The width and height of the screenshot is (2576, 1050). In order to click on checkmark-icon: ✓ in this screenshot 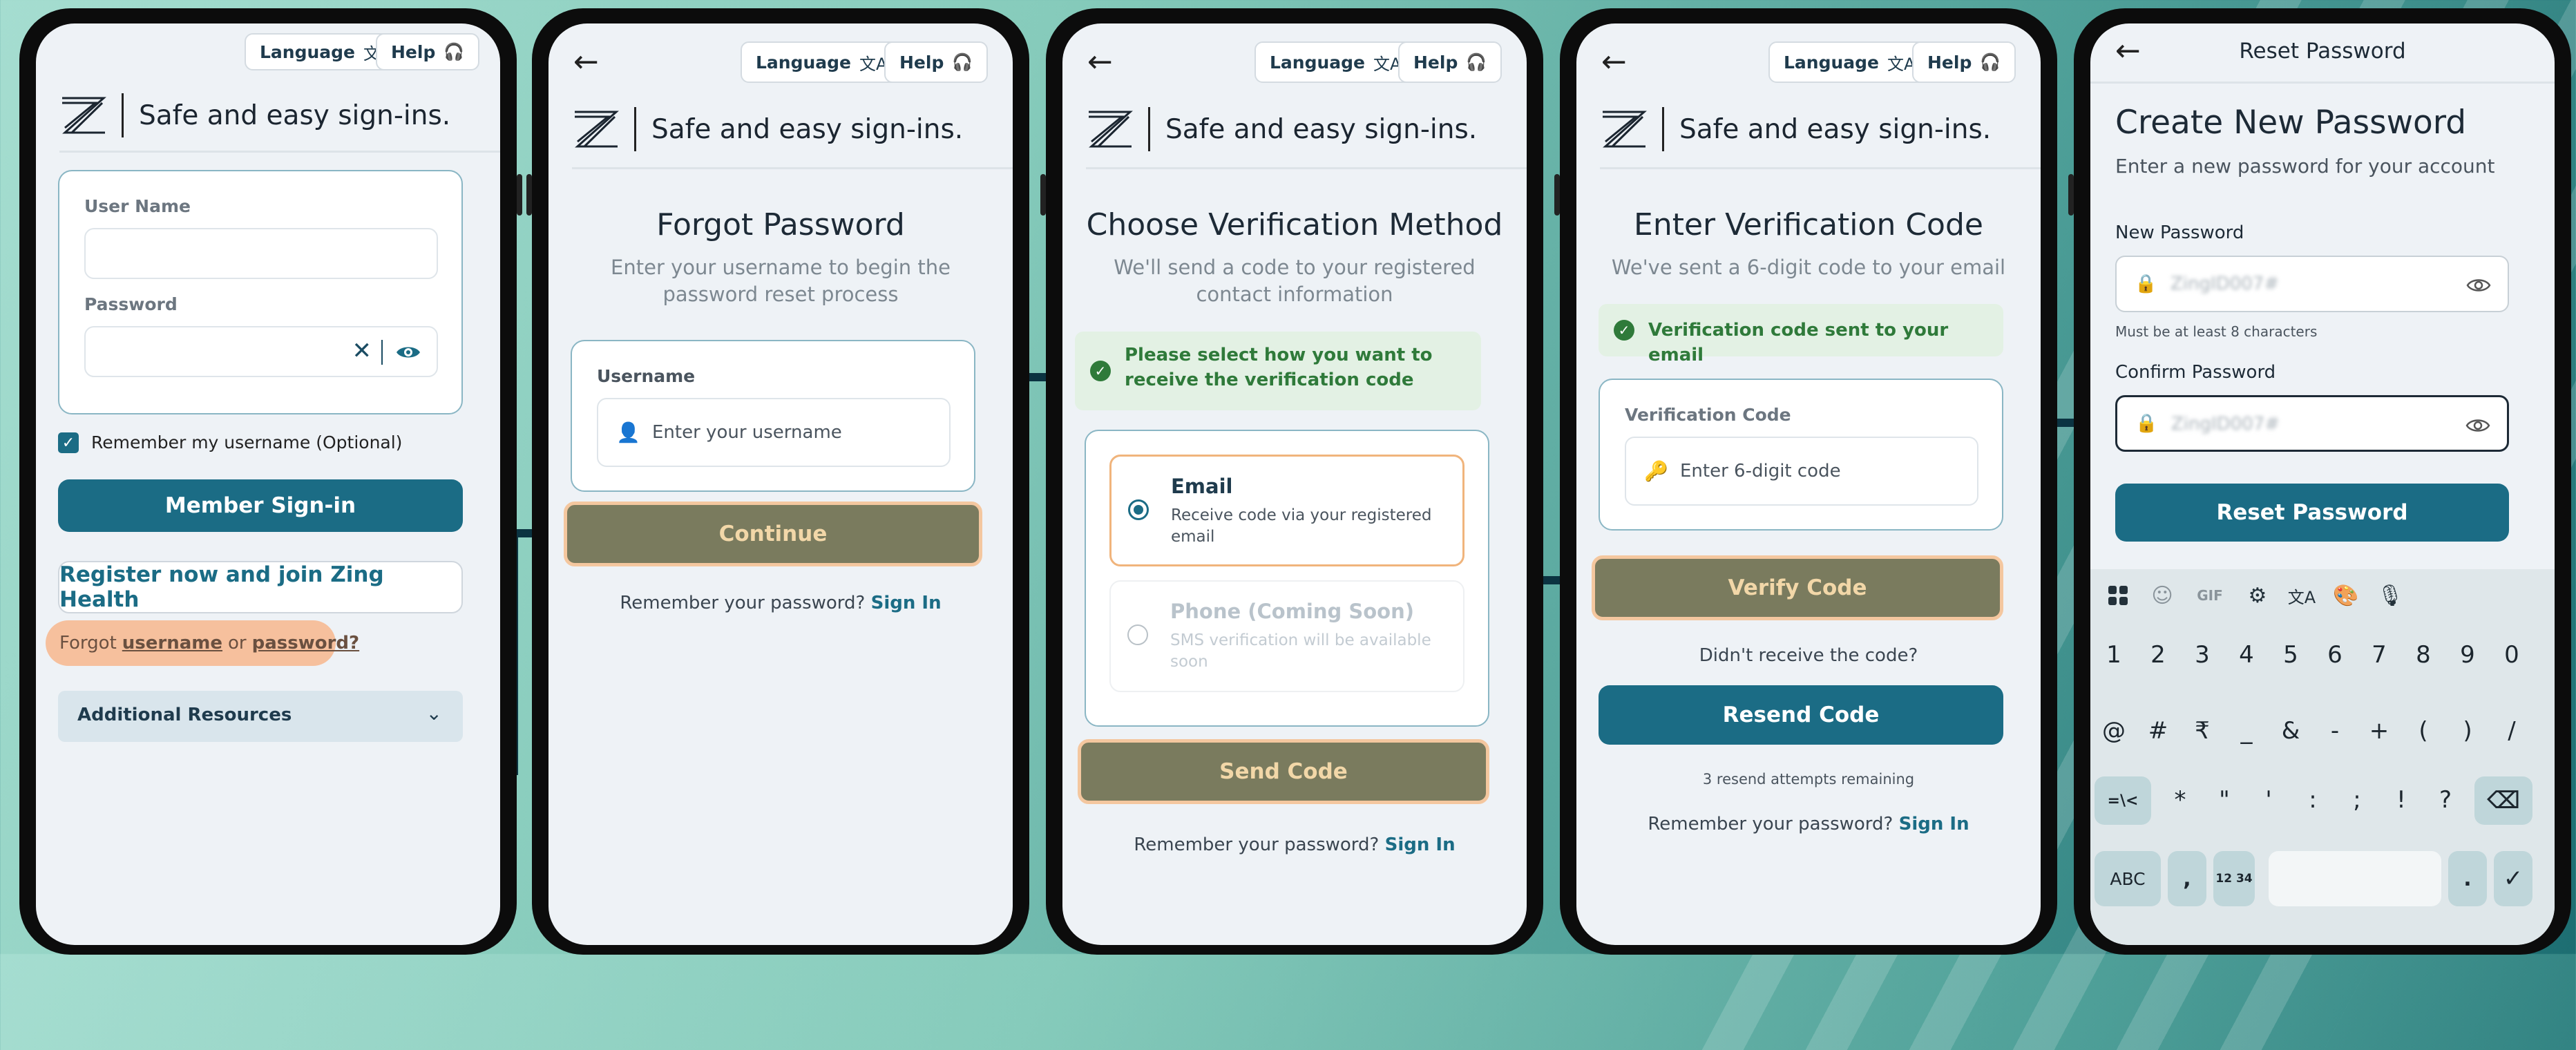, I will do `click(2513, 878)`.